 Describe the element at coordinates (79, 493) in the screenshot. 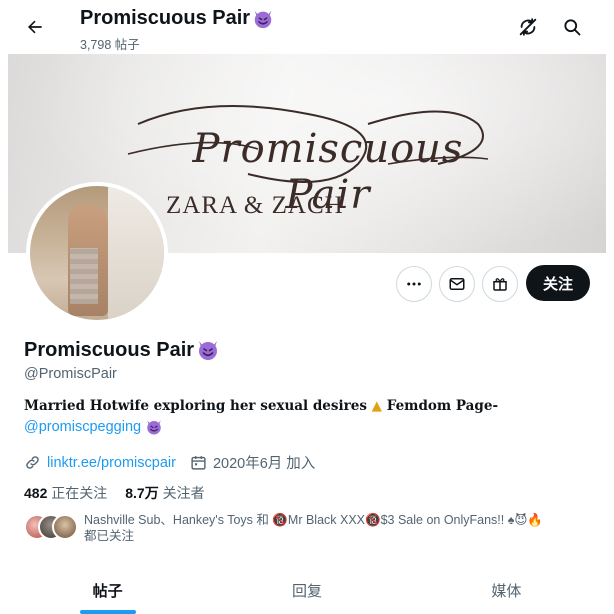

I see `following-label: 正在关注` at that location.